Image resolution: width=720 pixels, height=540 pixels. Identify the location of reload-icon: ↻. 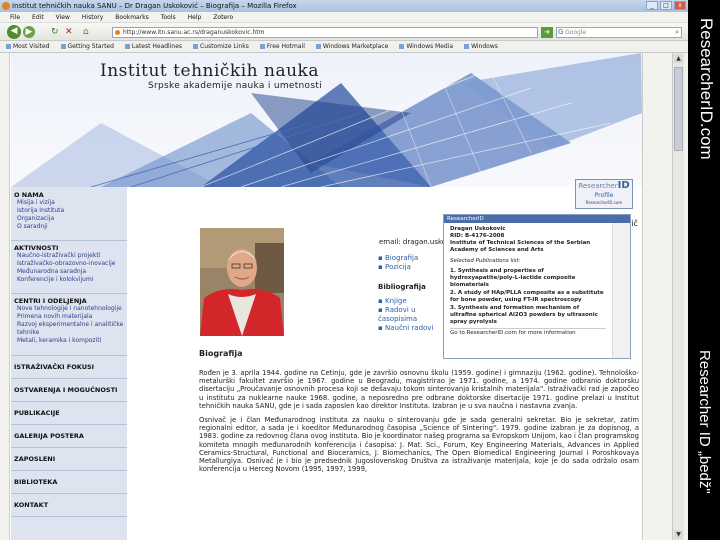
(55, 32).